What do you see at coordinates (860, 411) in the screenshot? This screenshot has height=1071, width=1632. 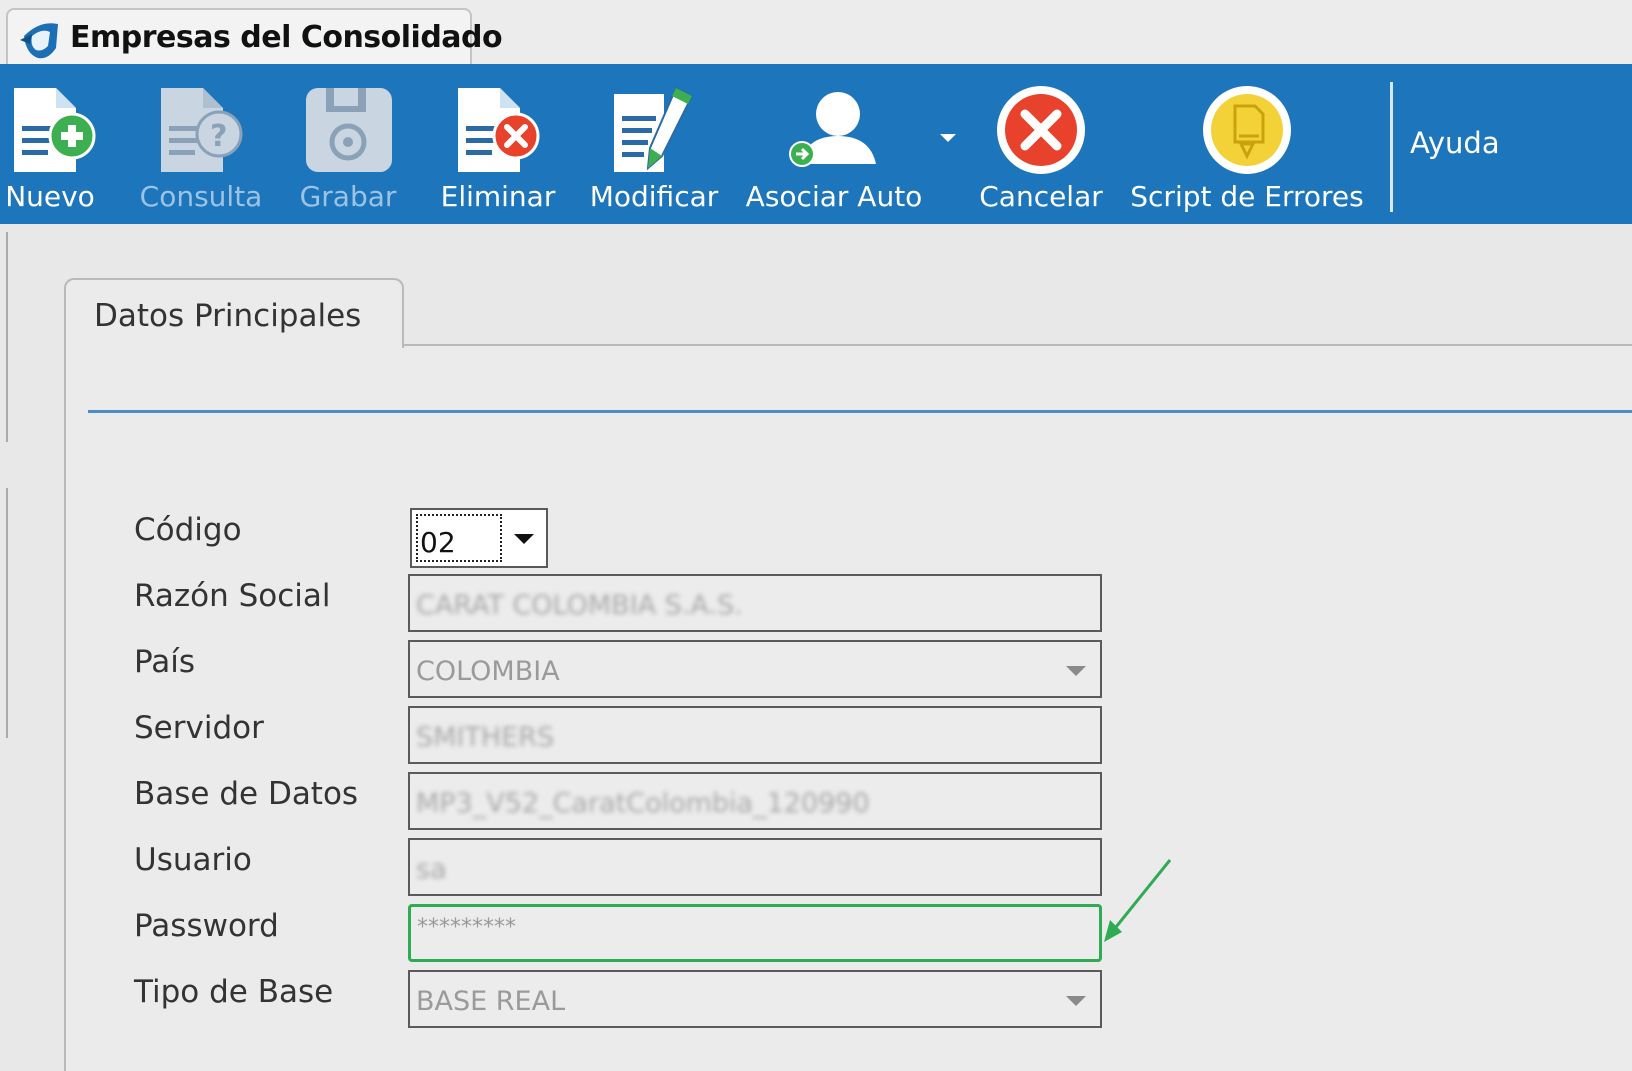 I see `section-divider` at bounding box center [860, 411].